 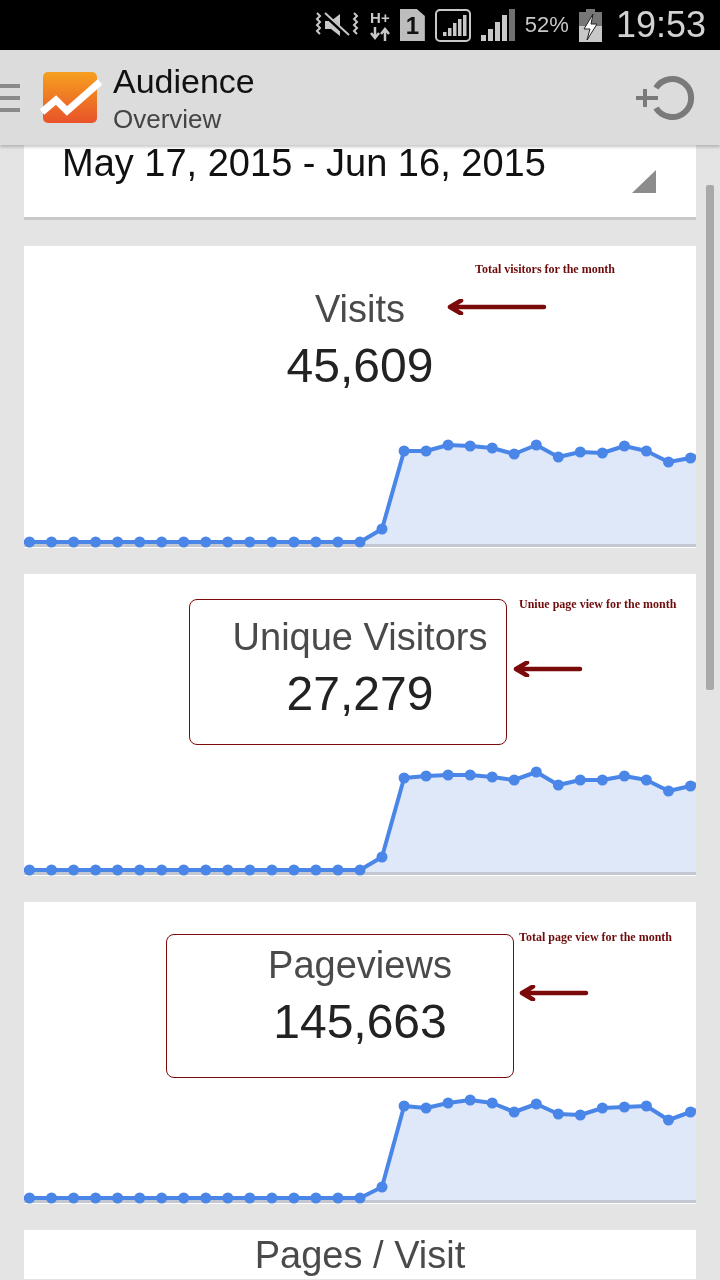 I want to click on boxed-signal-icon, so click(x=452, y=25).